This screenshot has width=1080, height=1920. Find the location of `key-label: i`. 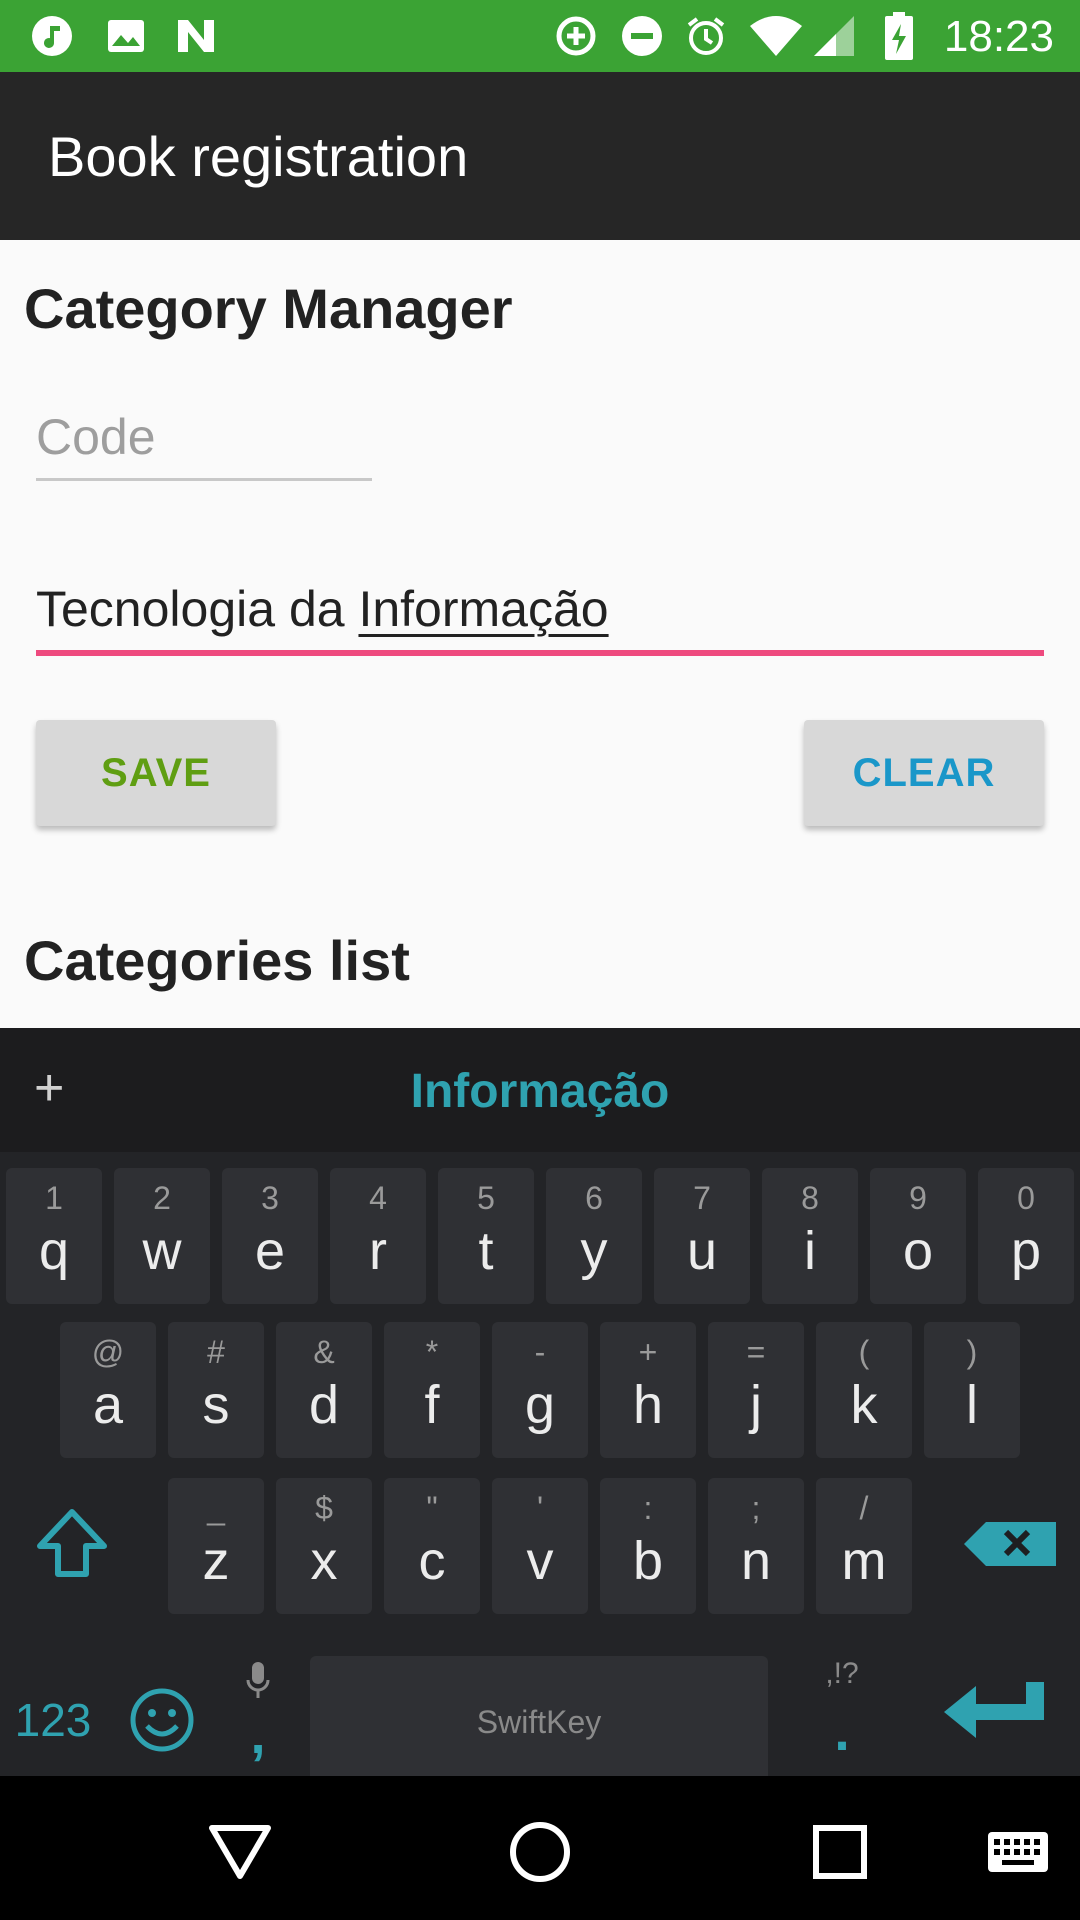

key-label: i is located at coordinates (810, 1251).